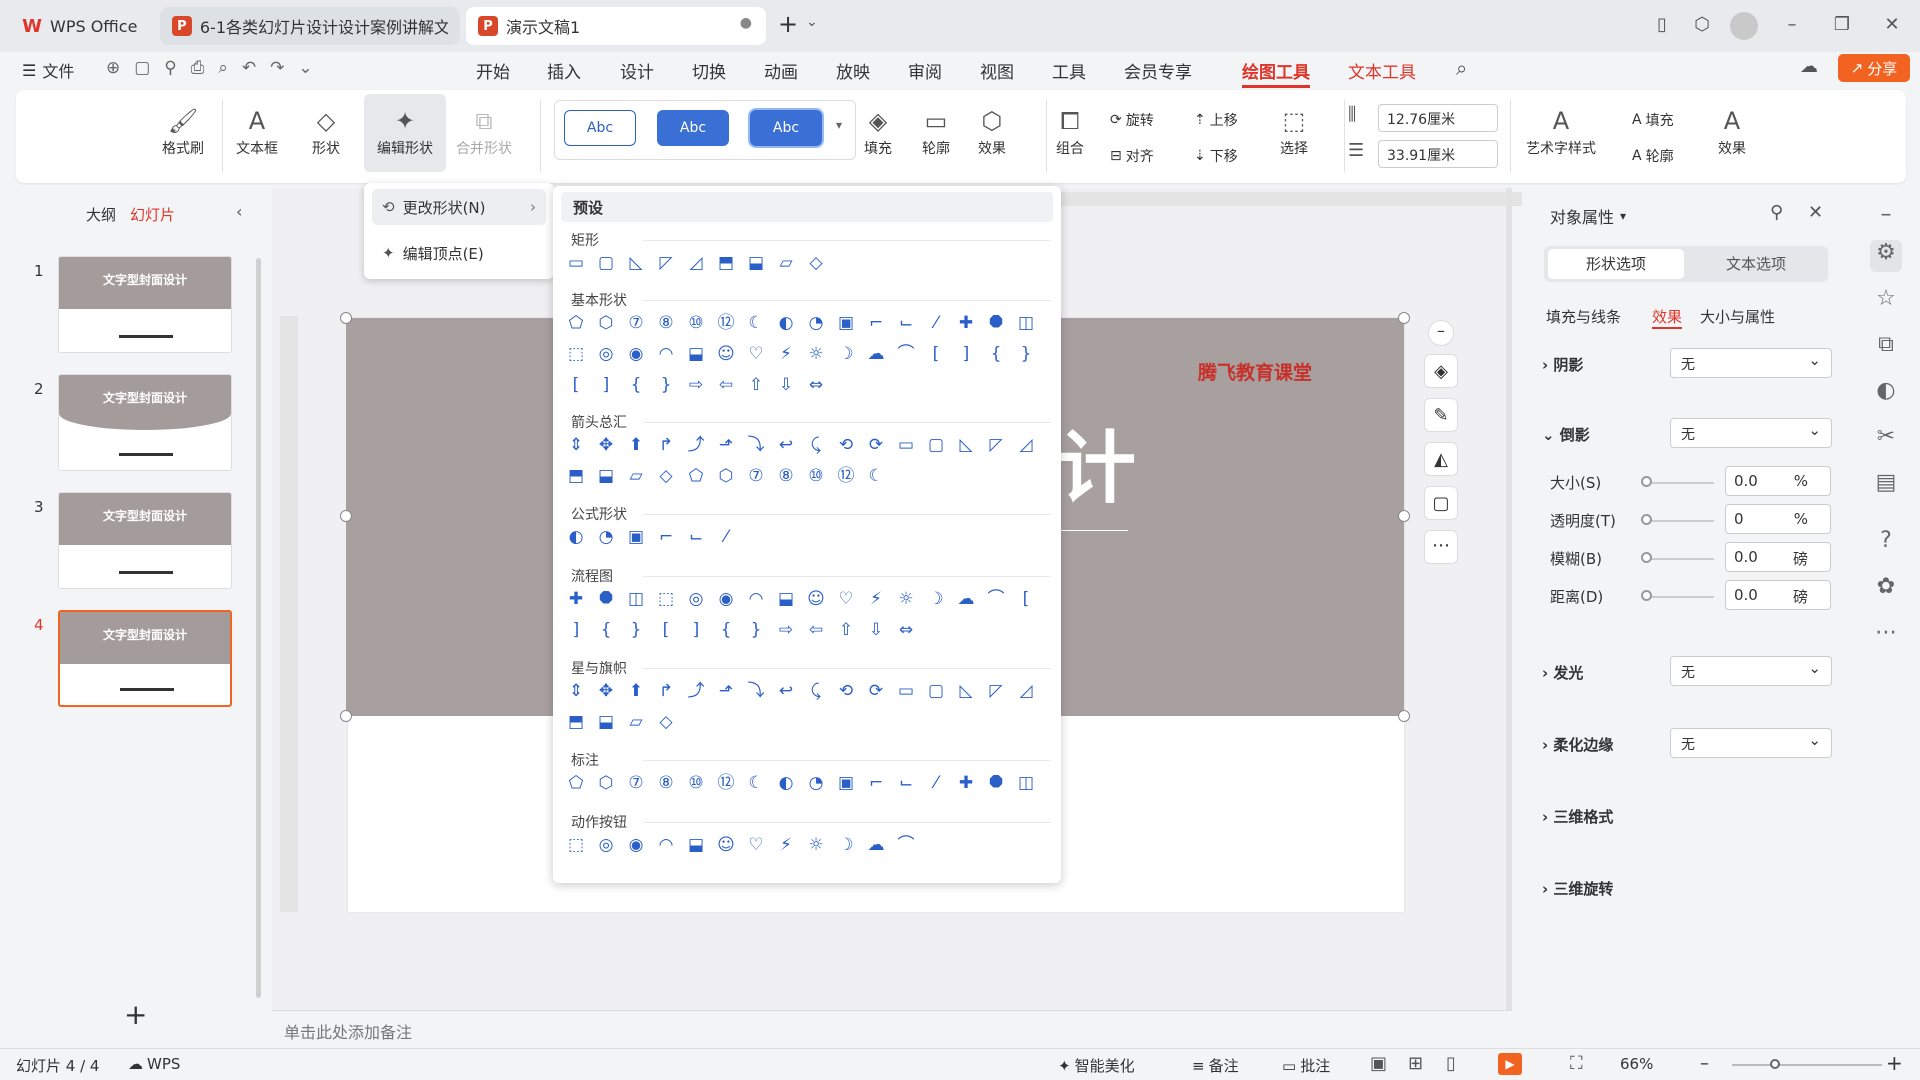 This screenshot has height=1080, width=1920. What do you see at coordinates (1662, 26) in the screenshot?
I see `layout-icon: ▯` at bounding box center [1662, 26].